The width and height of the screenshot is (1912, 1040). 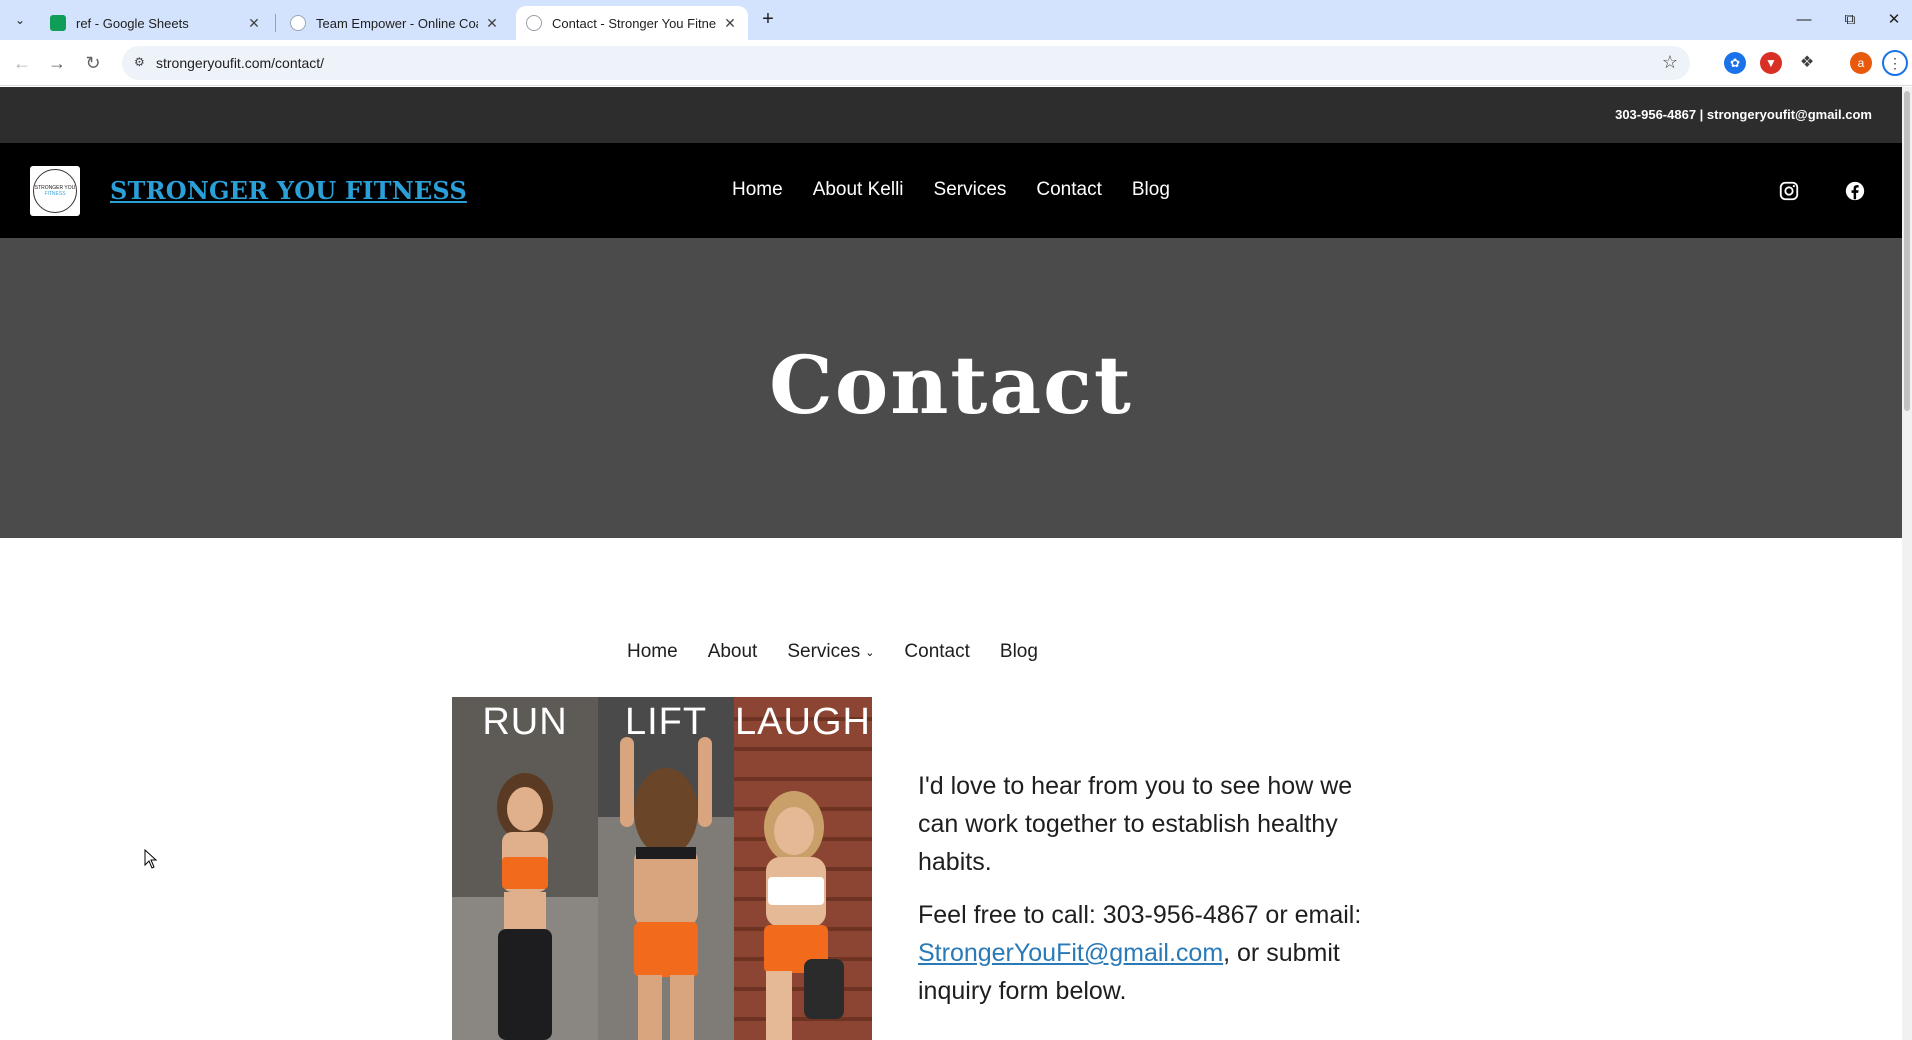 I want to click on subnav-services: Services ⌄, so click(x=830, y=652).